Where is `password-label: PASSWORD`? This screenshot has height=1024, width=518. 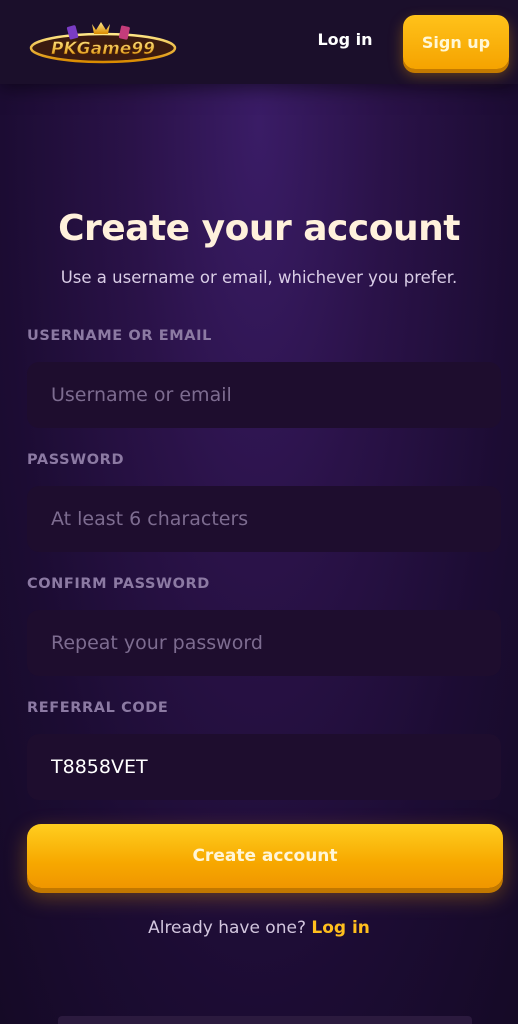
password-label: PASSWORD is located at coordinates (76, 460).